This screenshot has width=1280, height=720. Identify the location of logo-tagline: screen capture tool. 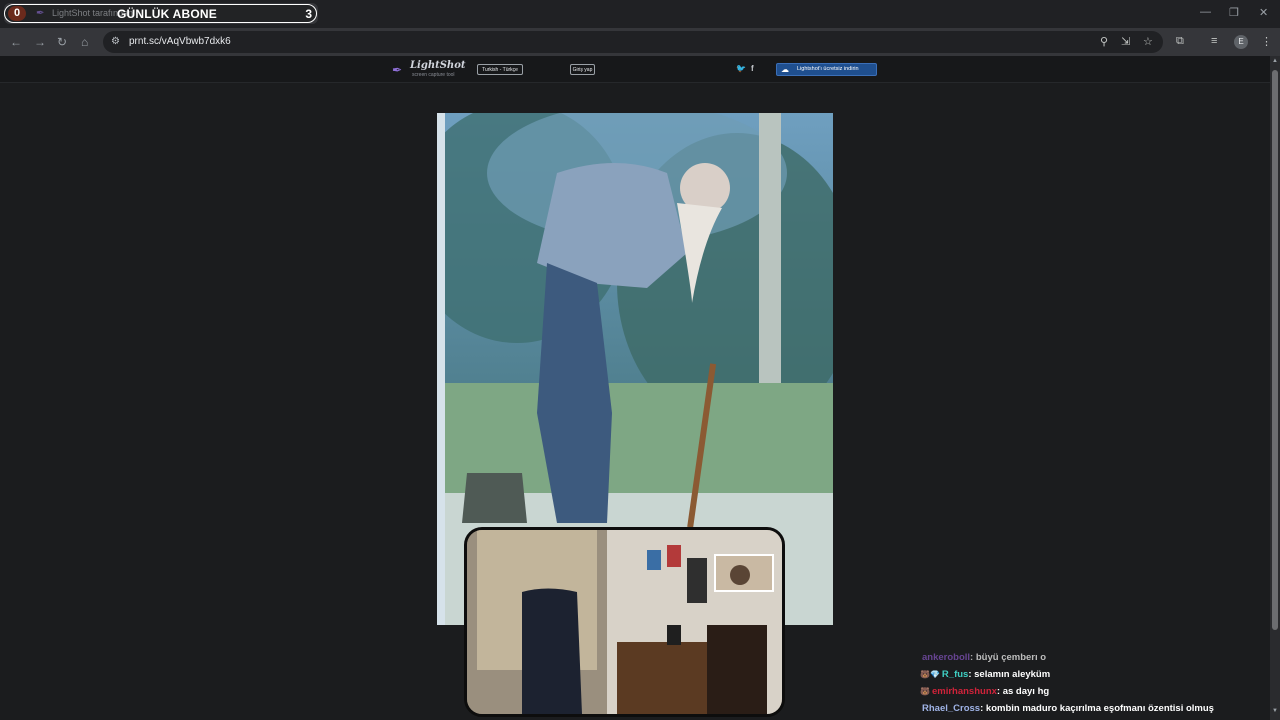
(433, 75).